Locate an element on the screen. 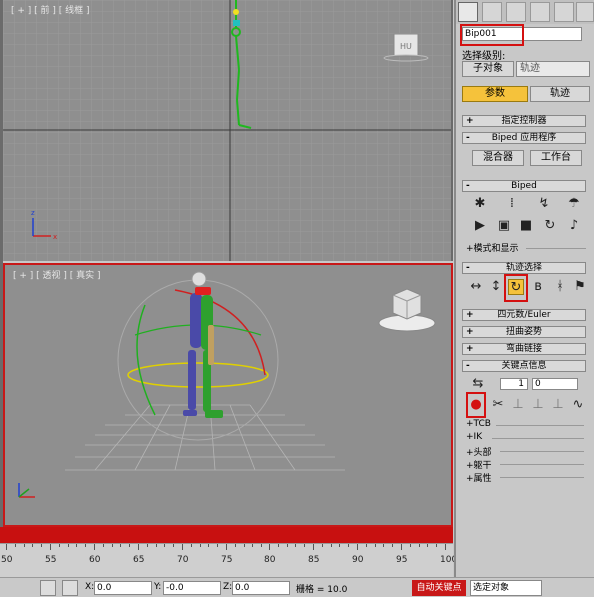 The height and width of the screenshot is (597, 594). x-label: X: is located at coordinates (90, 587).